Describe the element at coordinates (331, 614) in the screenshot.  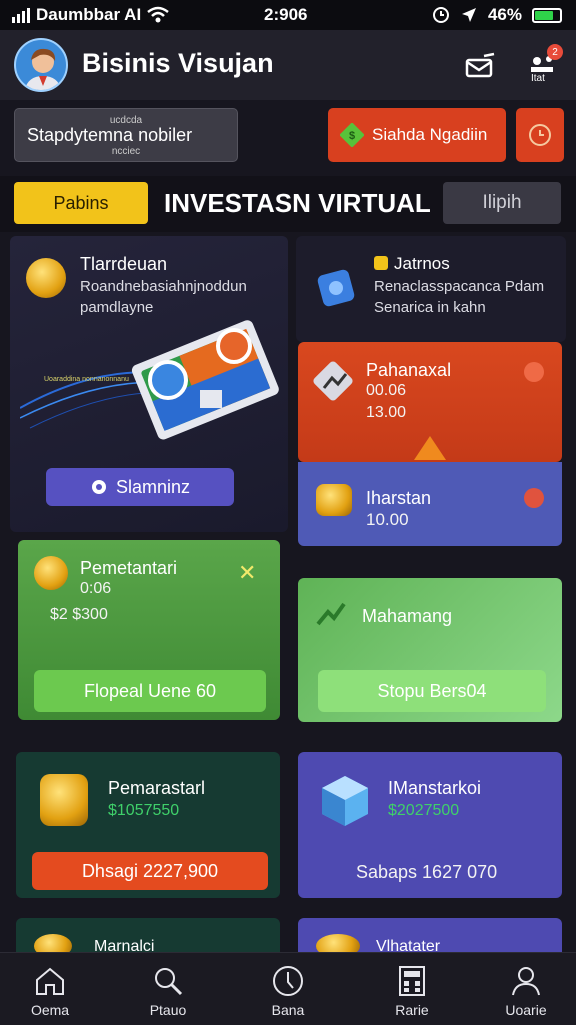
I see `trend-icon` at that location.